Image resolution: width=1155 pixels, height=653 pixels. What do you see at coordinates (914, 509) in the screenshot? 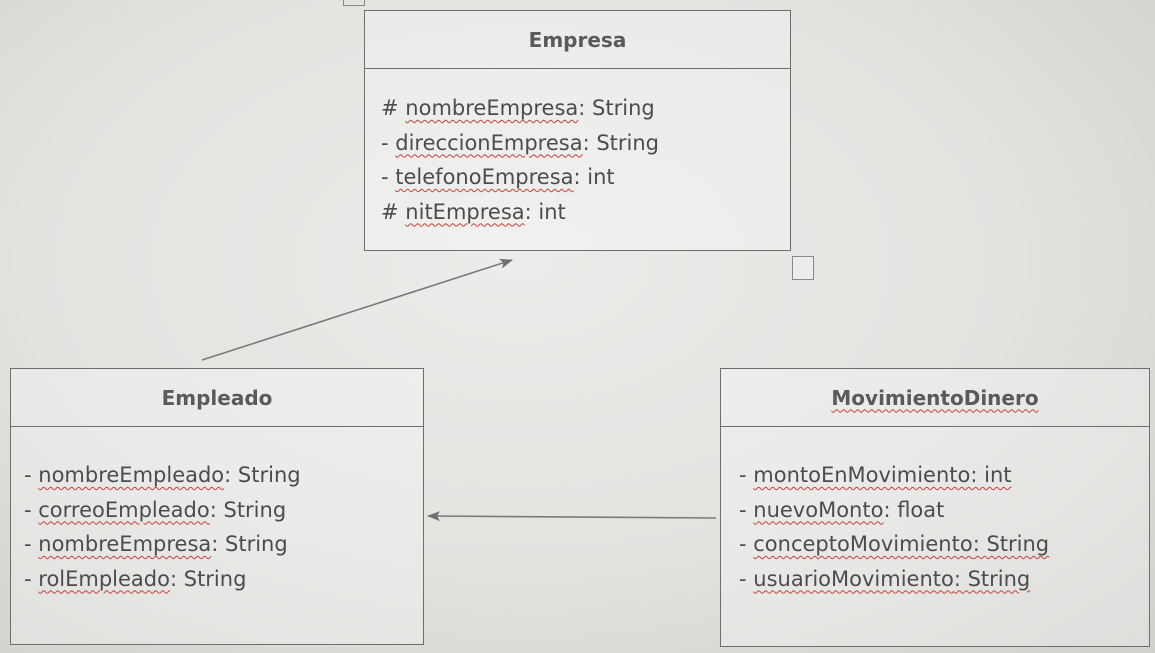
I see `attribute-type: : float` at bounding box center [914, 509].